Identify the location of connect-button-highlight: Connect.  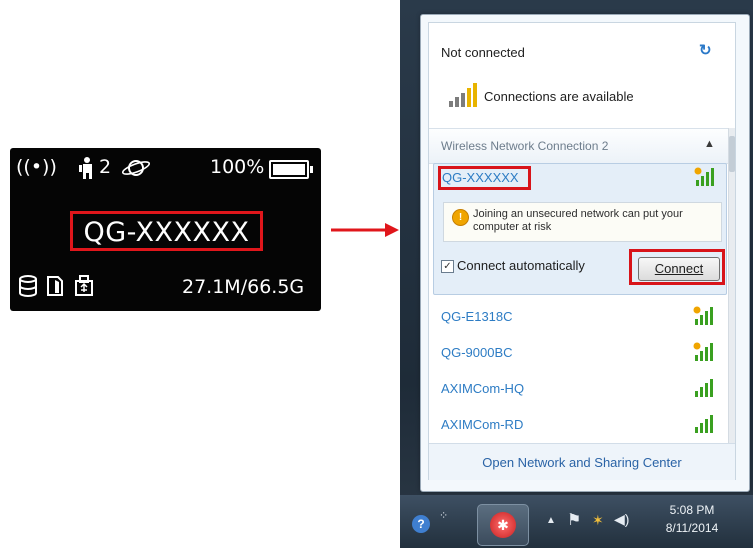
(677, 267).